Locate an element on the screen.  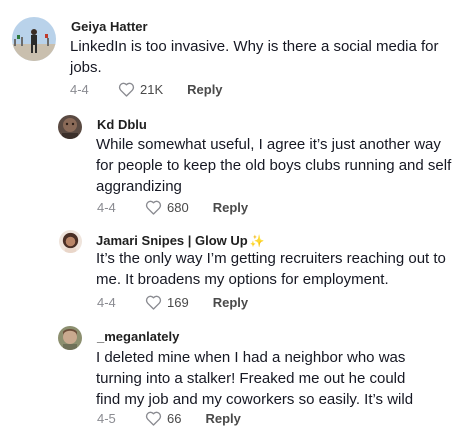
like-button: 169 is located at coordinates (167, 302).